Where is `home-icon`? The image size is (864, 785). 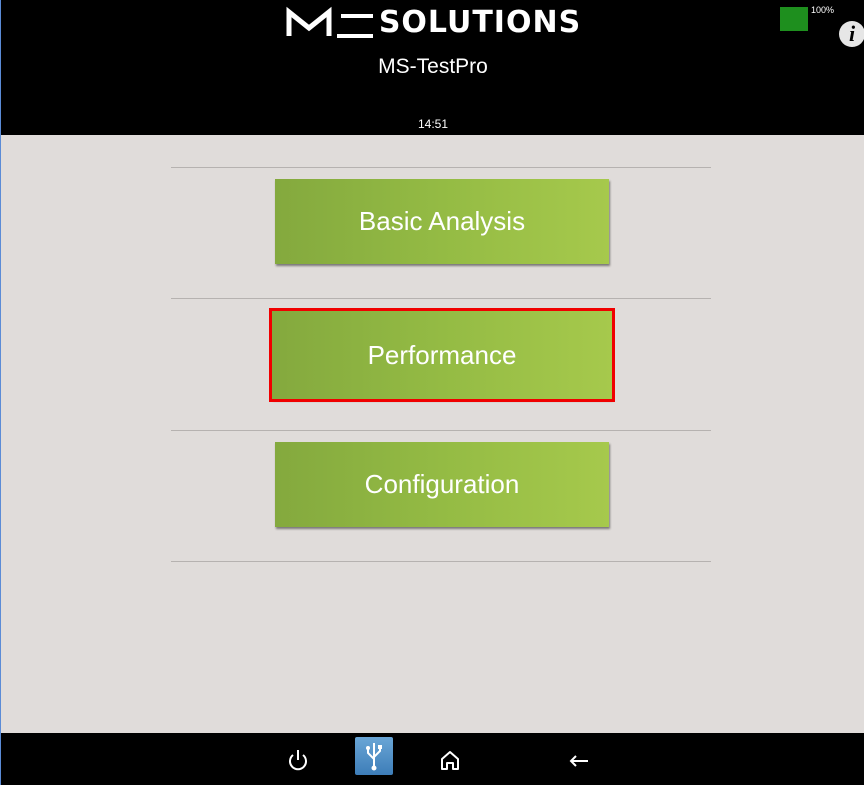
home-icon is located at coordinates (450, 760).